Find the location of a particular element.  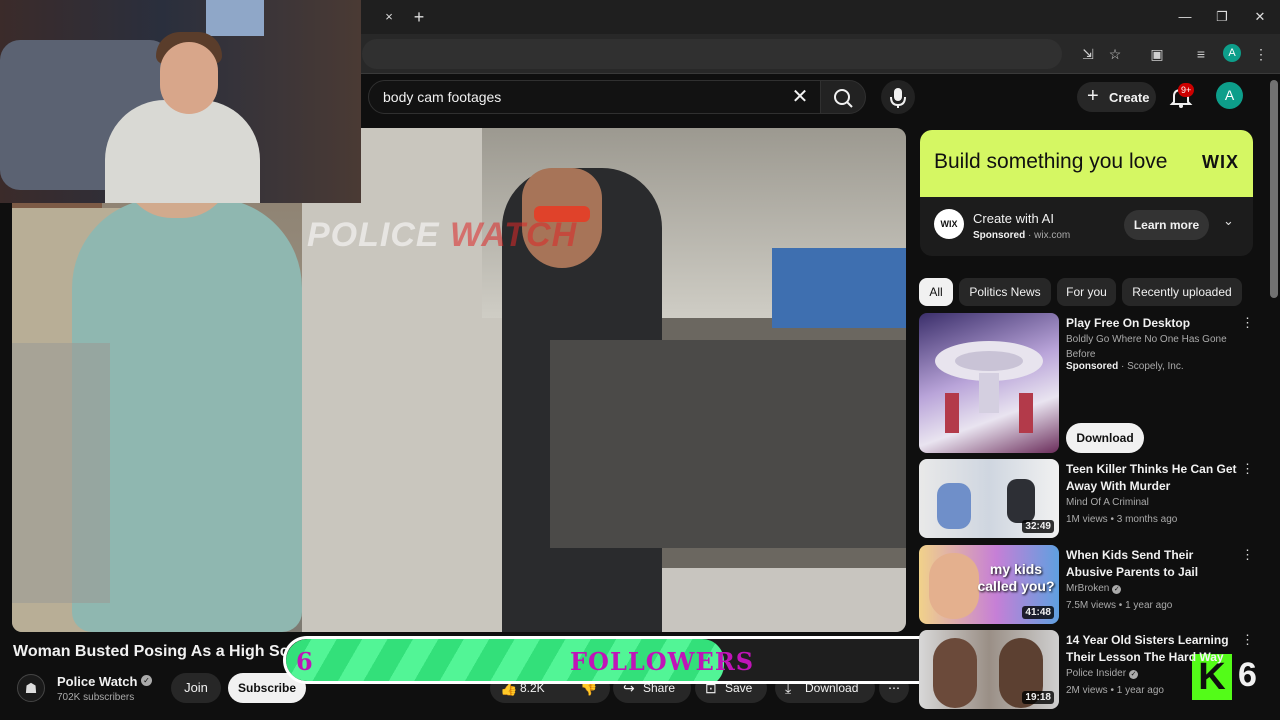

recommendation-channel-row: Police Insider ✓ is located at coordinates (1102, 673).